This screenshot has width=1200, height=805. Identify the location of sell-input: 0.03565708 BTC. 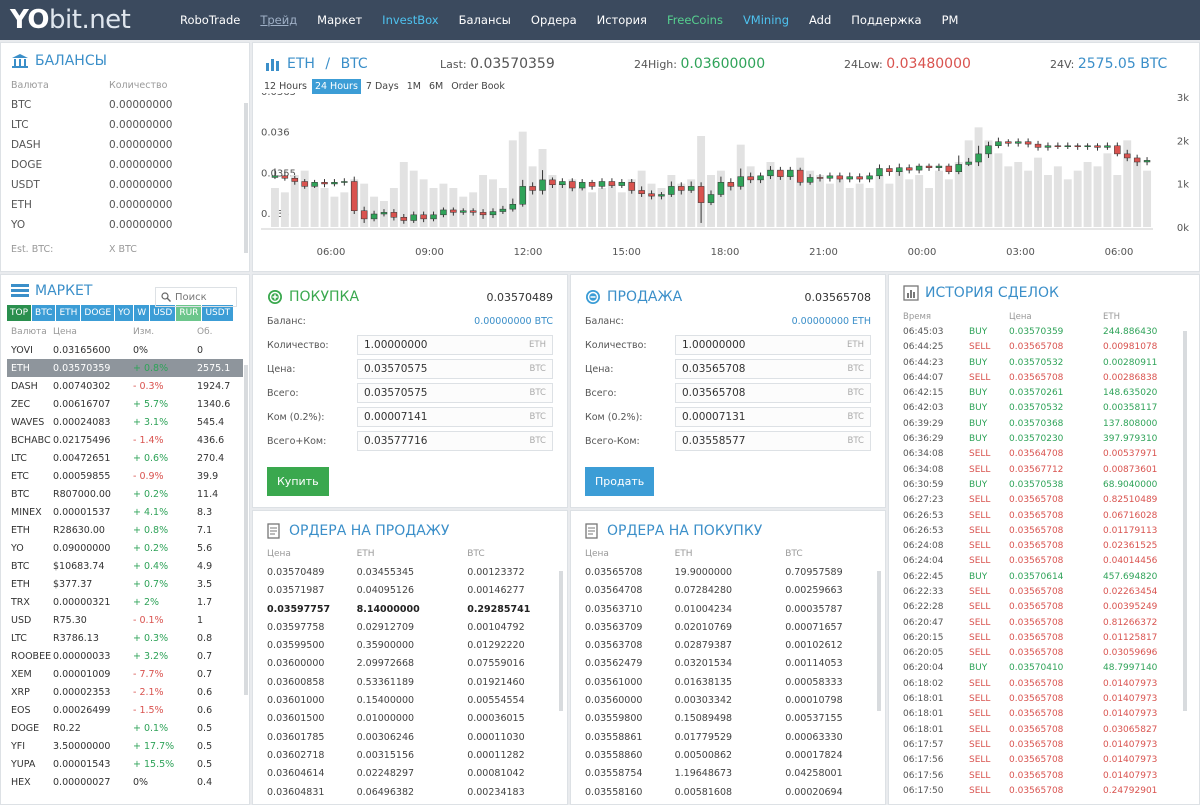
(773, 369).